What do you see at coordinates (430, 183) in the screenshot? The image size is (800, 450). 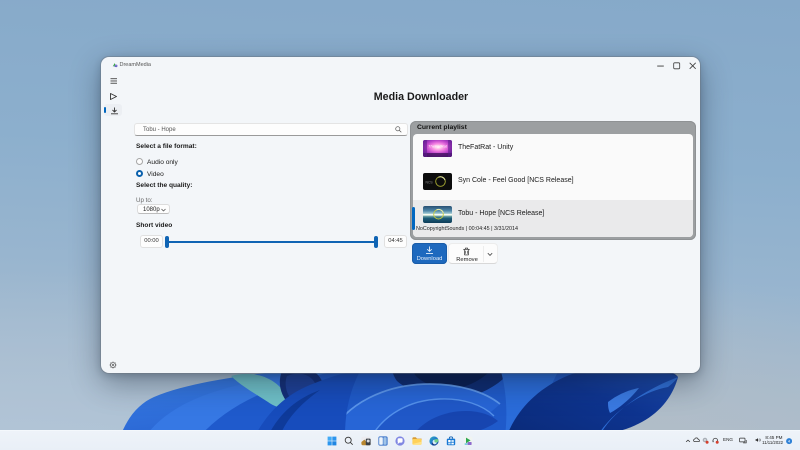 I see `svg-text: NCS` at bounding box center [430, 183].